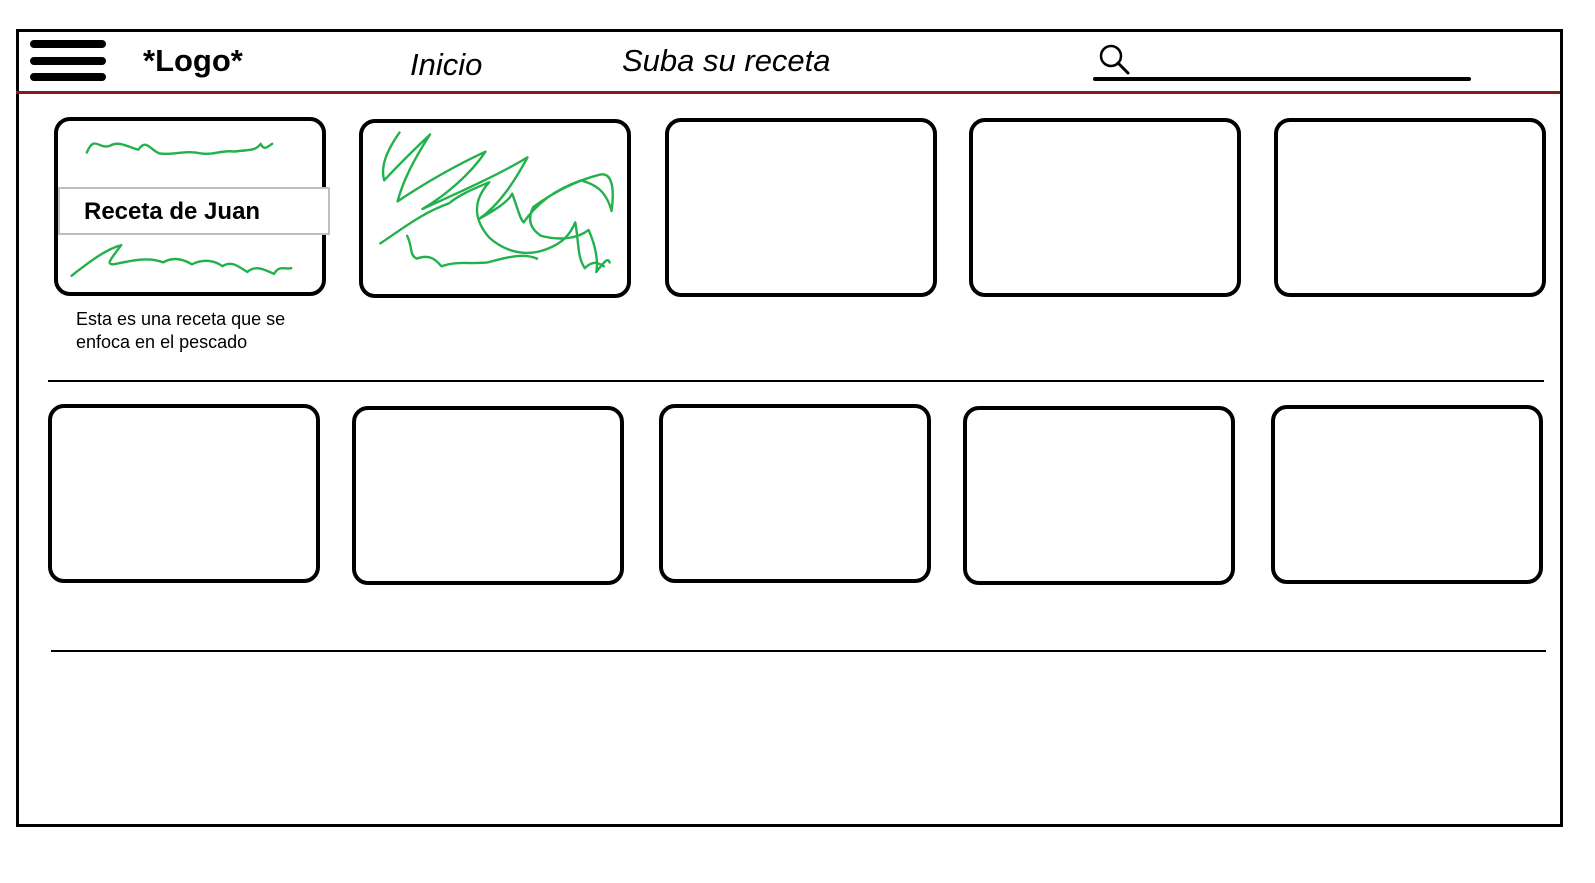 The height and width of the screenshot is (883, 1595). What do you see at coordinates (1282, 79) in the screenshot?
I see `search-input` at bounding box center [1282, 79].